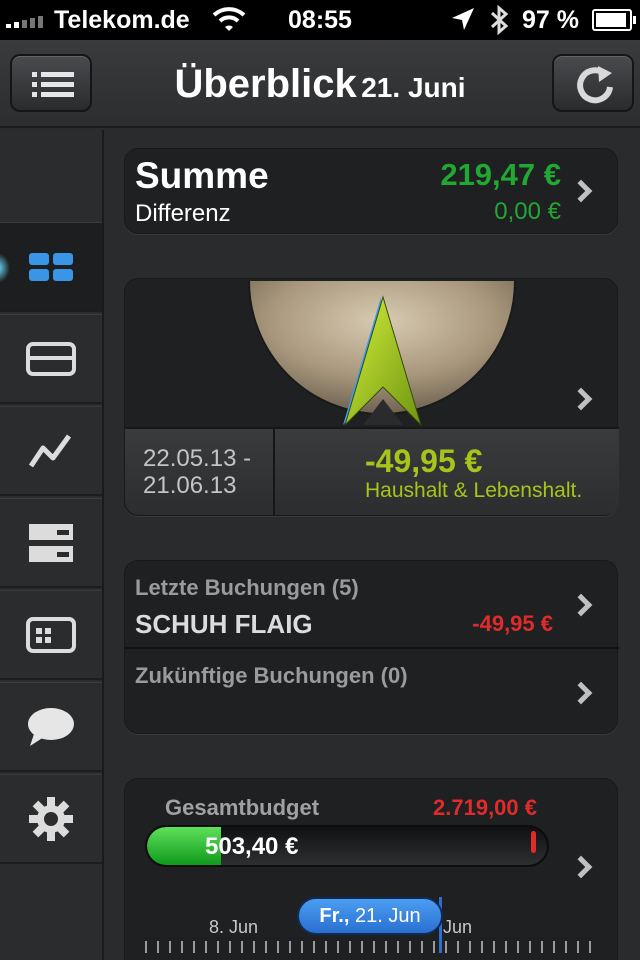 The image size is (640, 960). Describe the element at coordinates (320, 20) in the screenshot. I see `status-bar: Telekom.de 08:55 97 %` at that location.